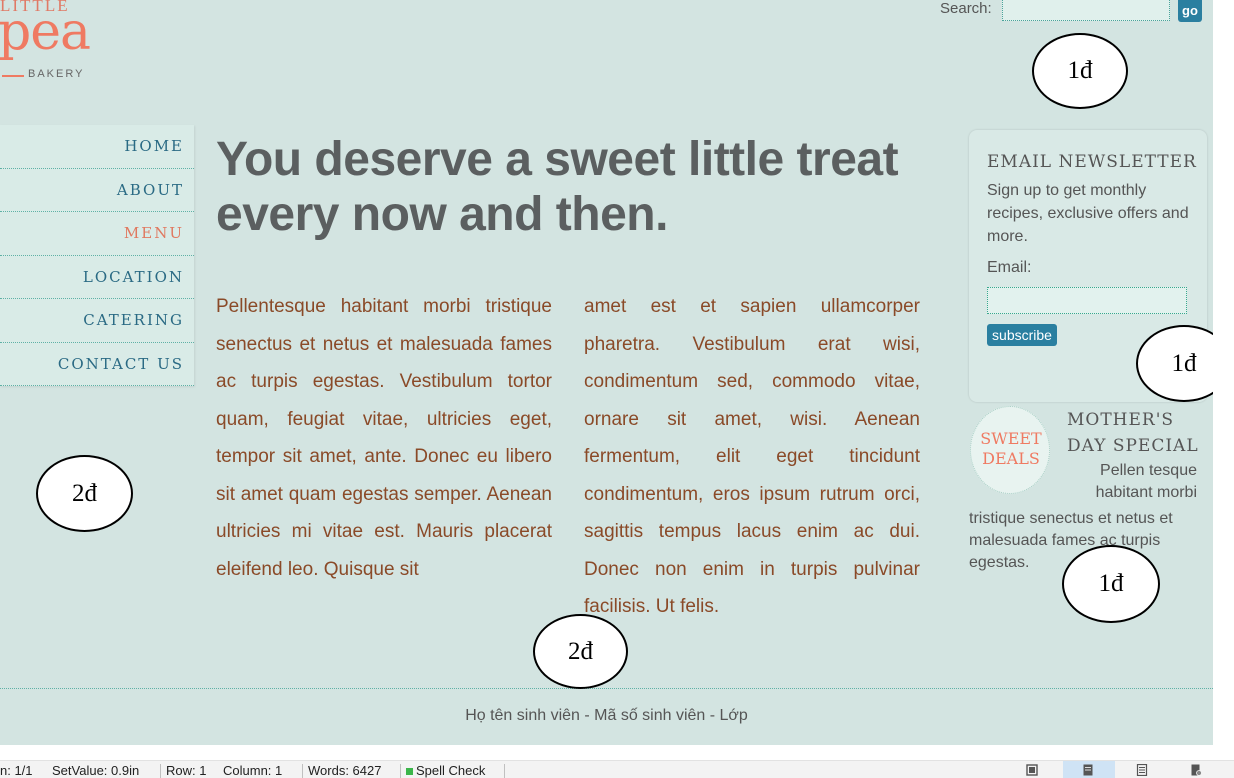 The height and width of the screenshot is (778, 1234). What do you see at coordinates (97, 234) in the screenshot?
I see `nav-item-menu: MENU` at bounding box center [97, 234].